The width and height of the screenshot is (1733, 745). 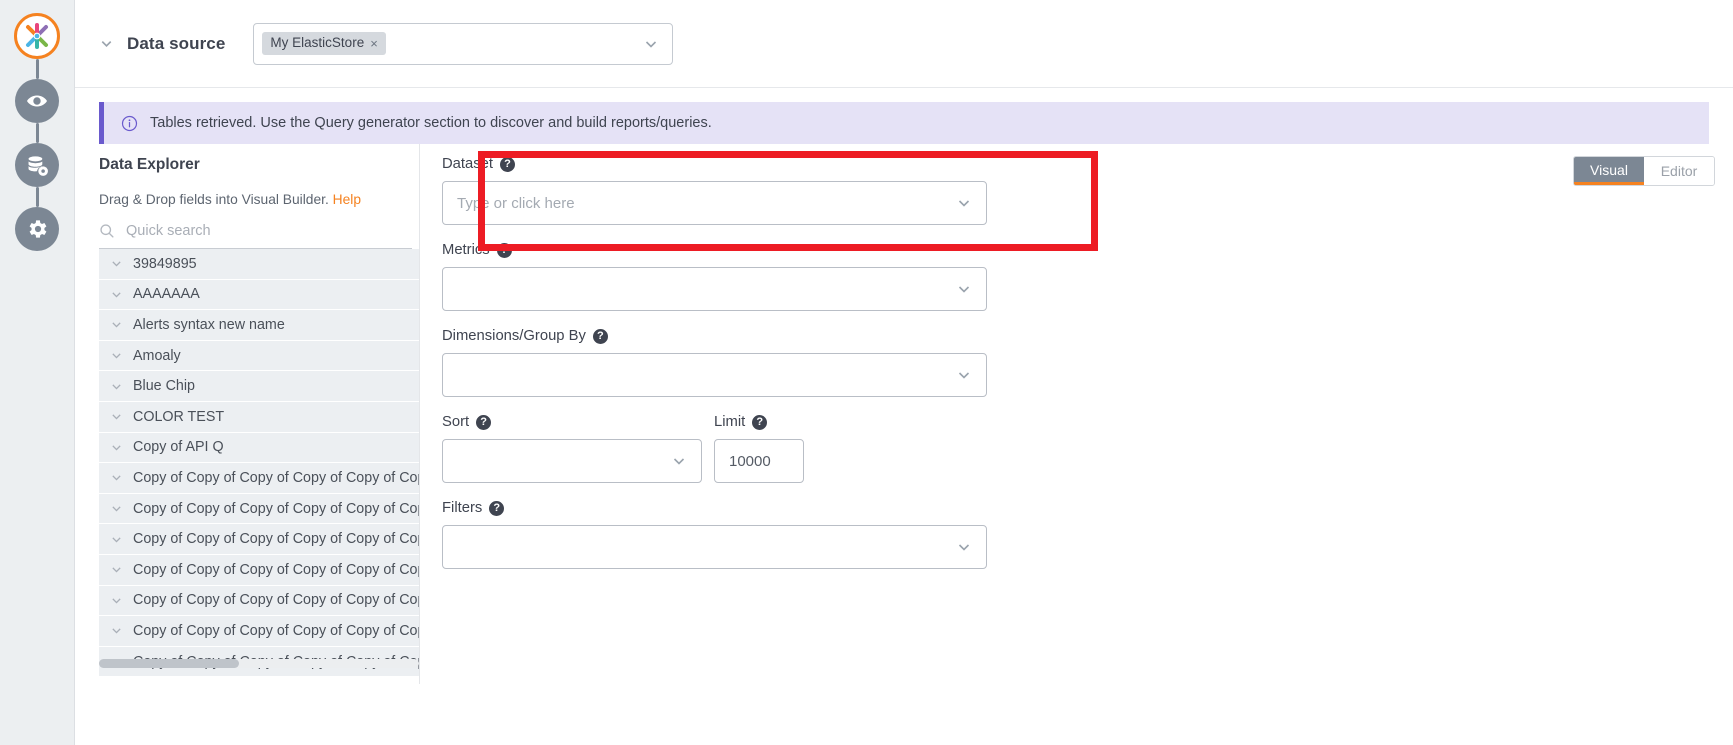 I want to click on dimensions-field-block: Dimensions/Group By ?, so click(x=1087, y=362).